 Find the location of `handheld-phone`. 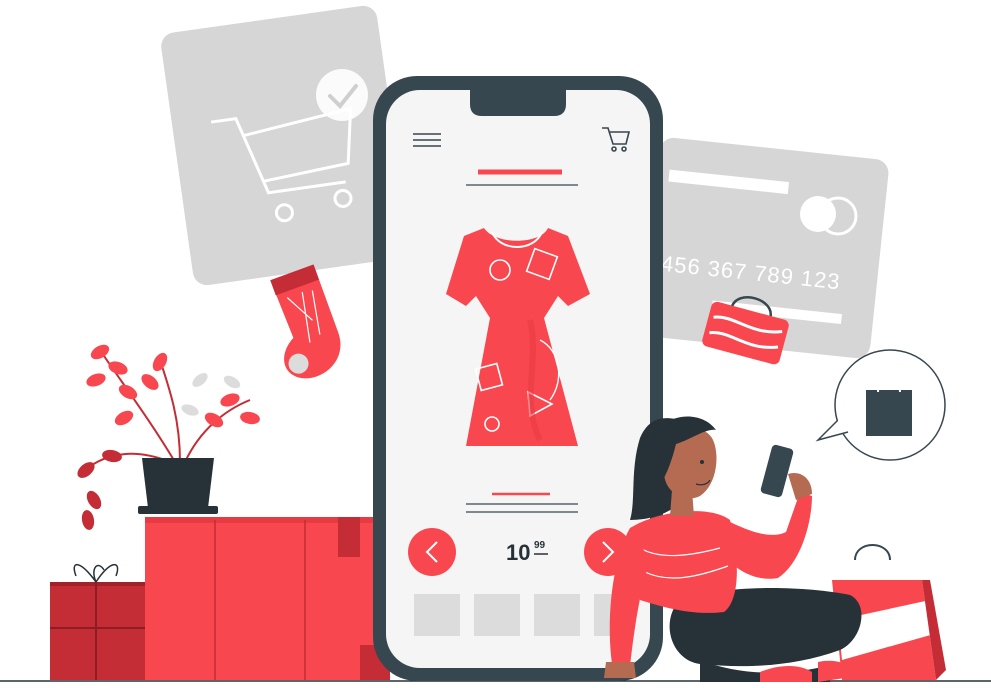

handheld-phone is located at coordinates (777, 471).